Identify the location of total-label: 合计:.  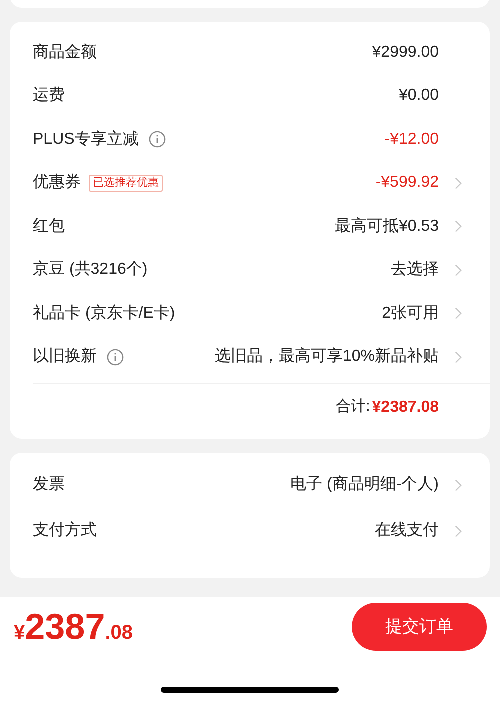
(353, 407).